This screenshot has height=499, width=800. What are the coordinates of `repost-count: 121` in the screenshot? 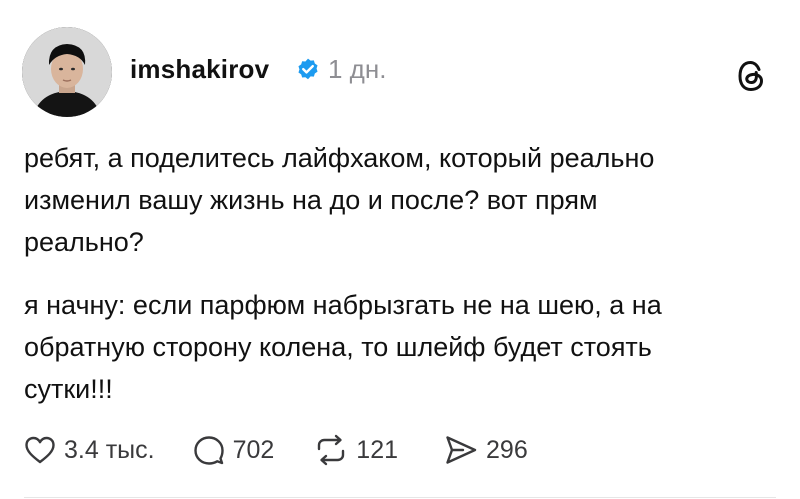 It's located at (377, 450).